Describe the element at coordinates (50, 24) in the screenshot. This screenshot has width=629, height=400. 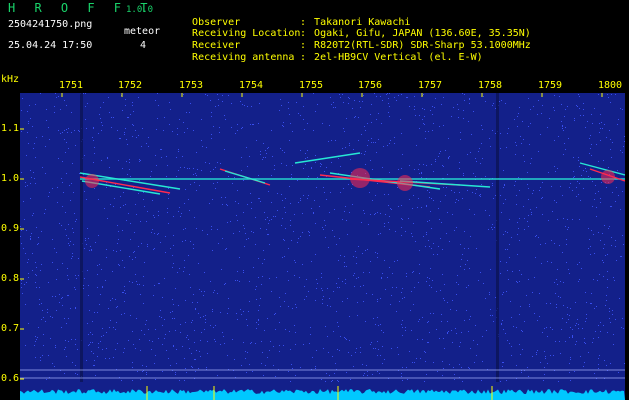
I see `image-filename: 2504241750.png` at that location.